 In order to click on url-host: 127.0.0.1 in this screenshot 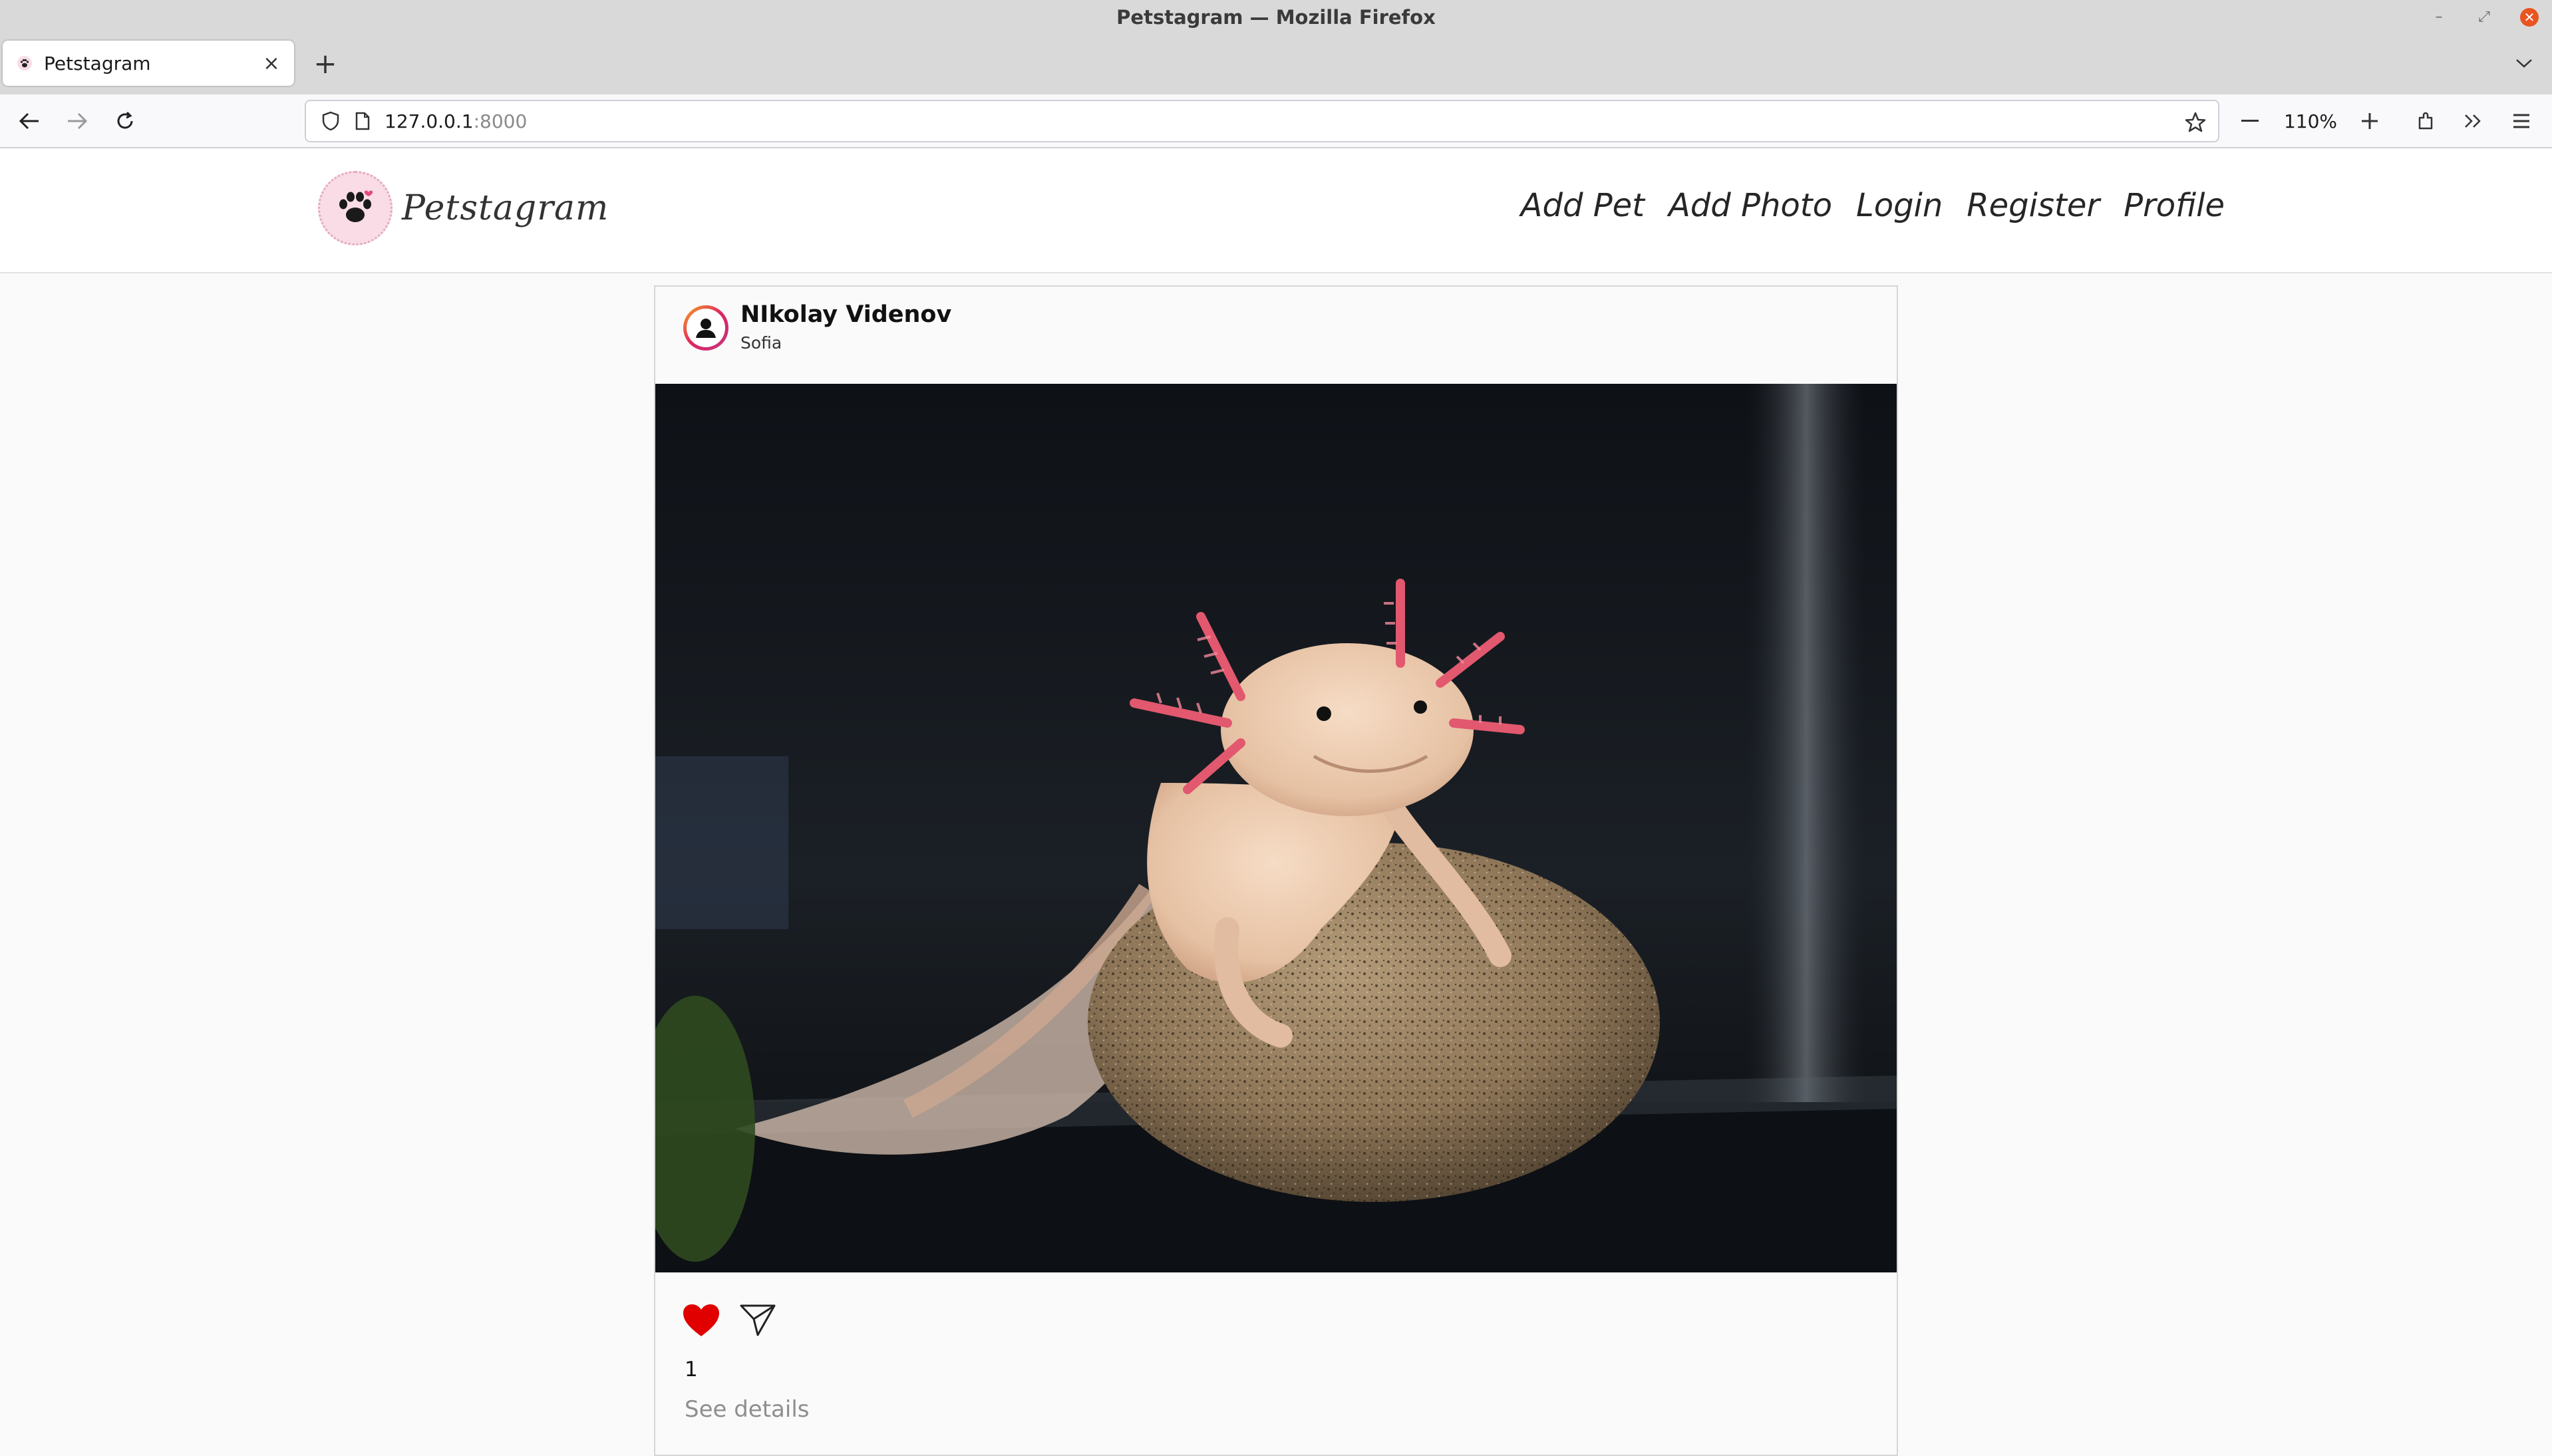, I will do `click(429, 121)`.